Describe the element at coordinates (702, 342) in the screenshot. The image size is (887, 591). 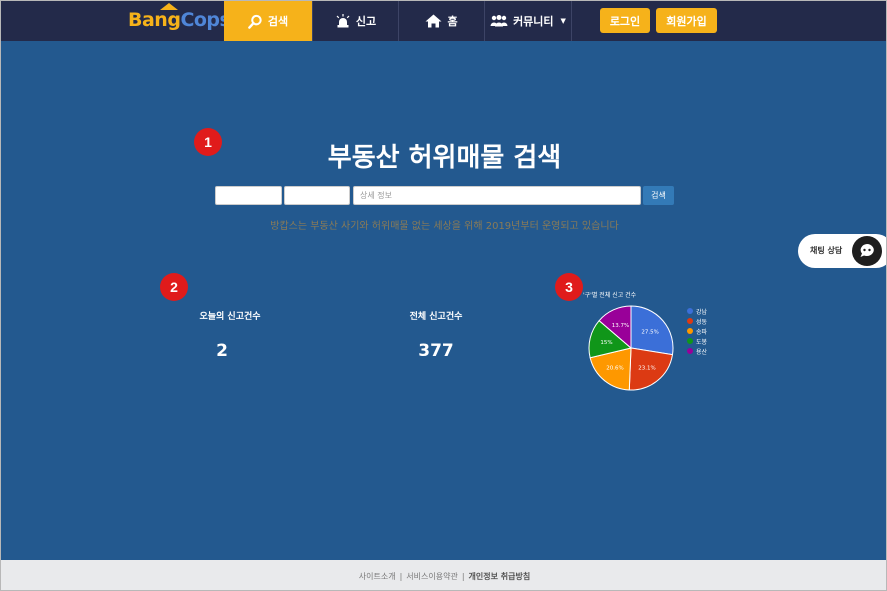
I see `legend-label: 도봉` at that location.